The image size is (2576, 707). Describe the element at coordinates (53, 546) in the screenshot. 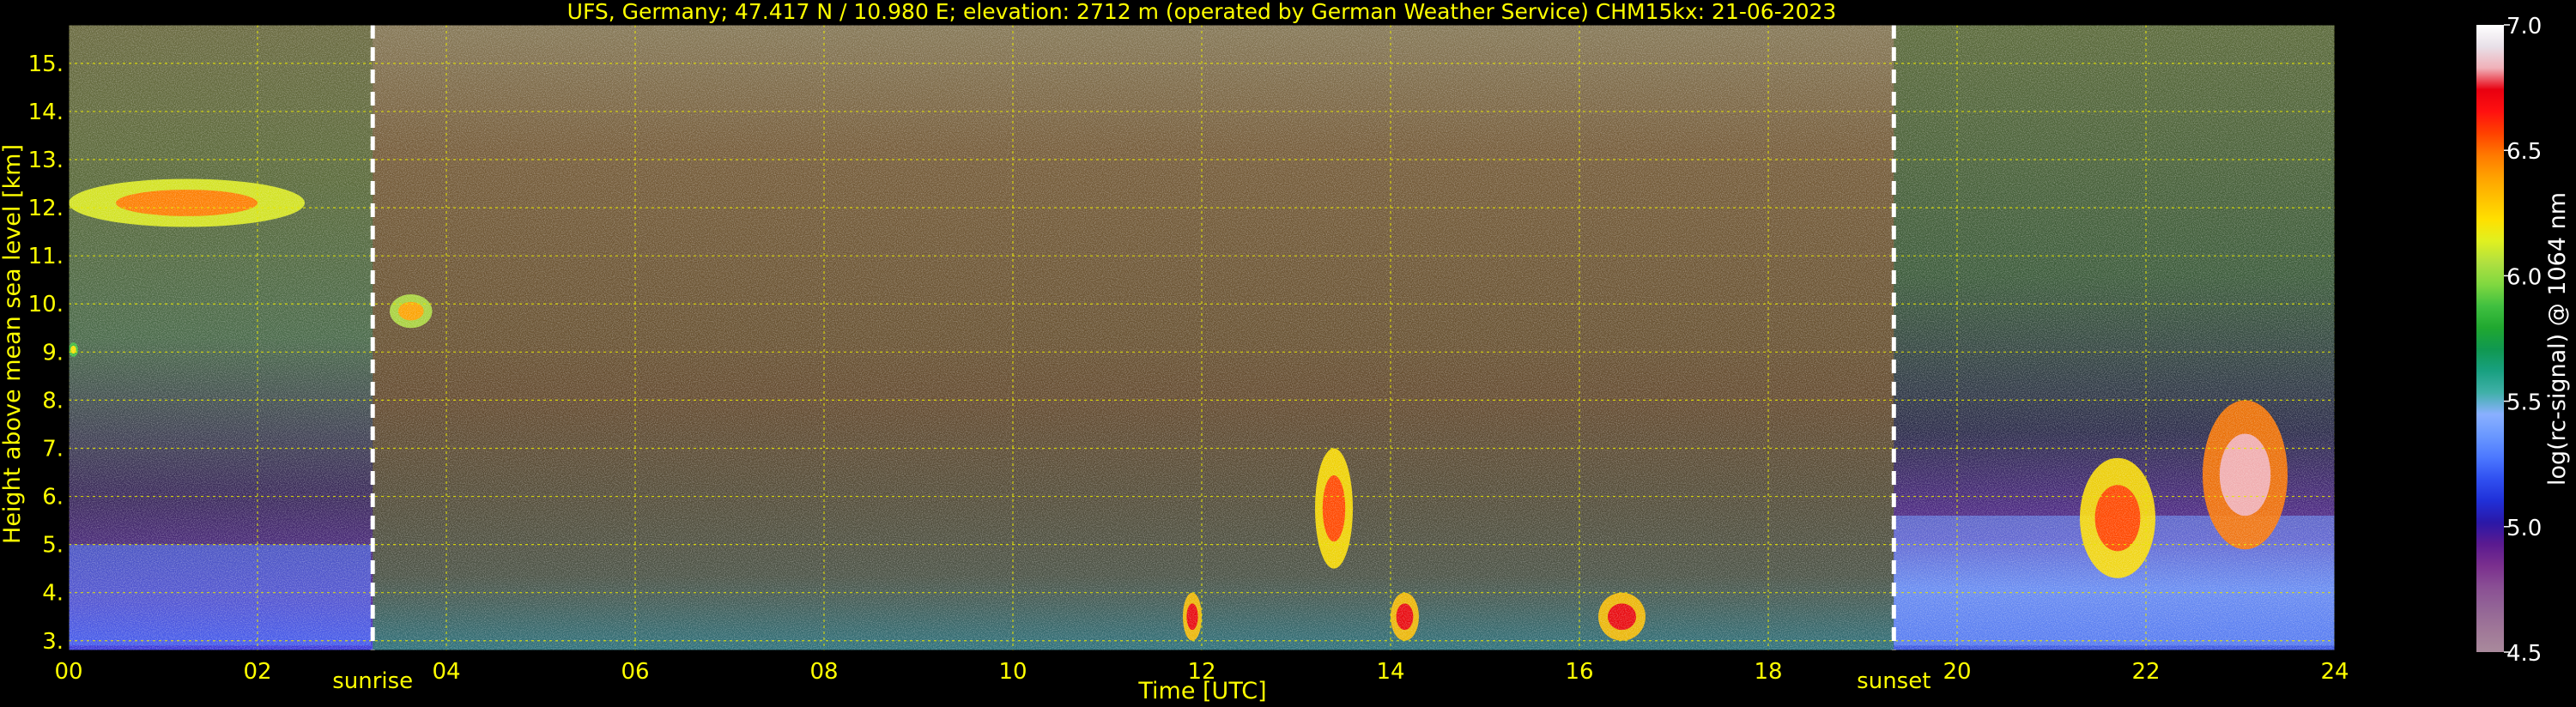

I see `y-tick-label: 5.` at that location.